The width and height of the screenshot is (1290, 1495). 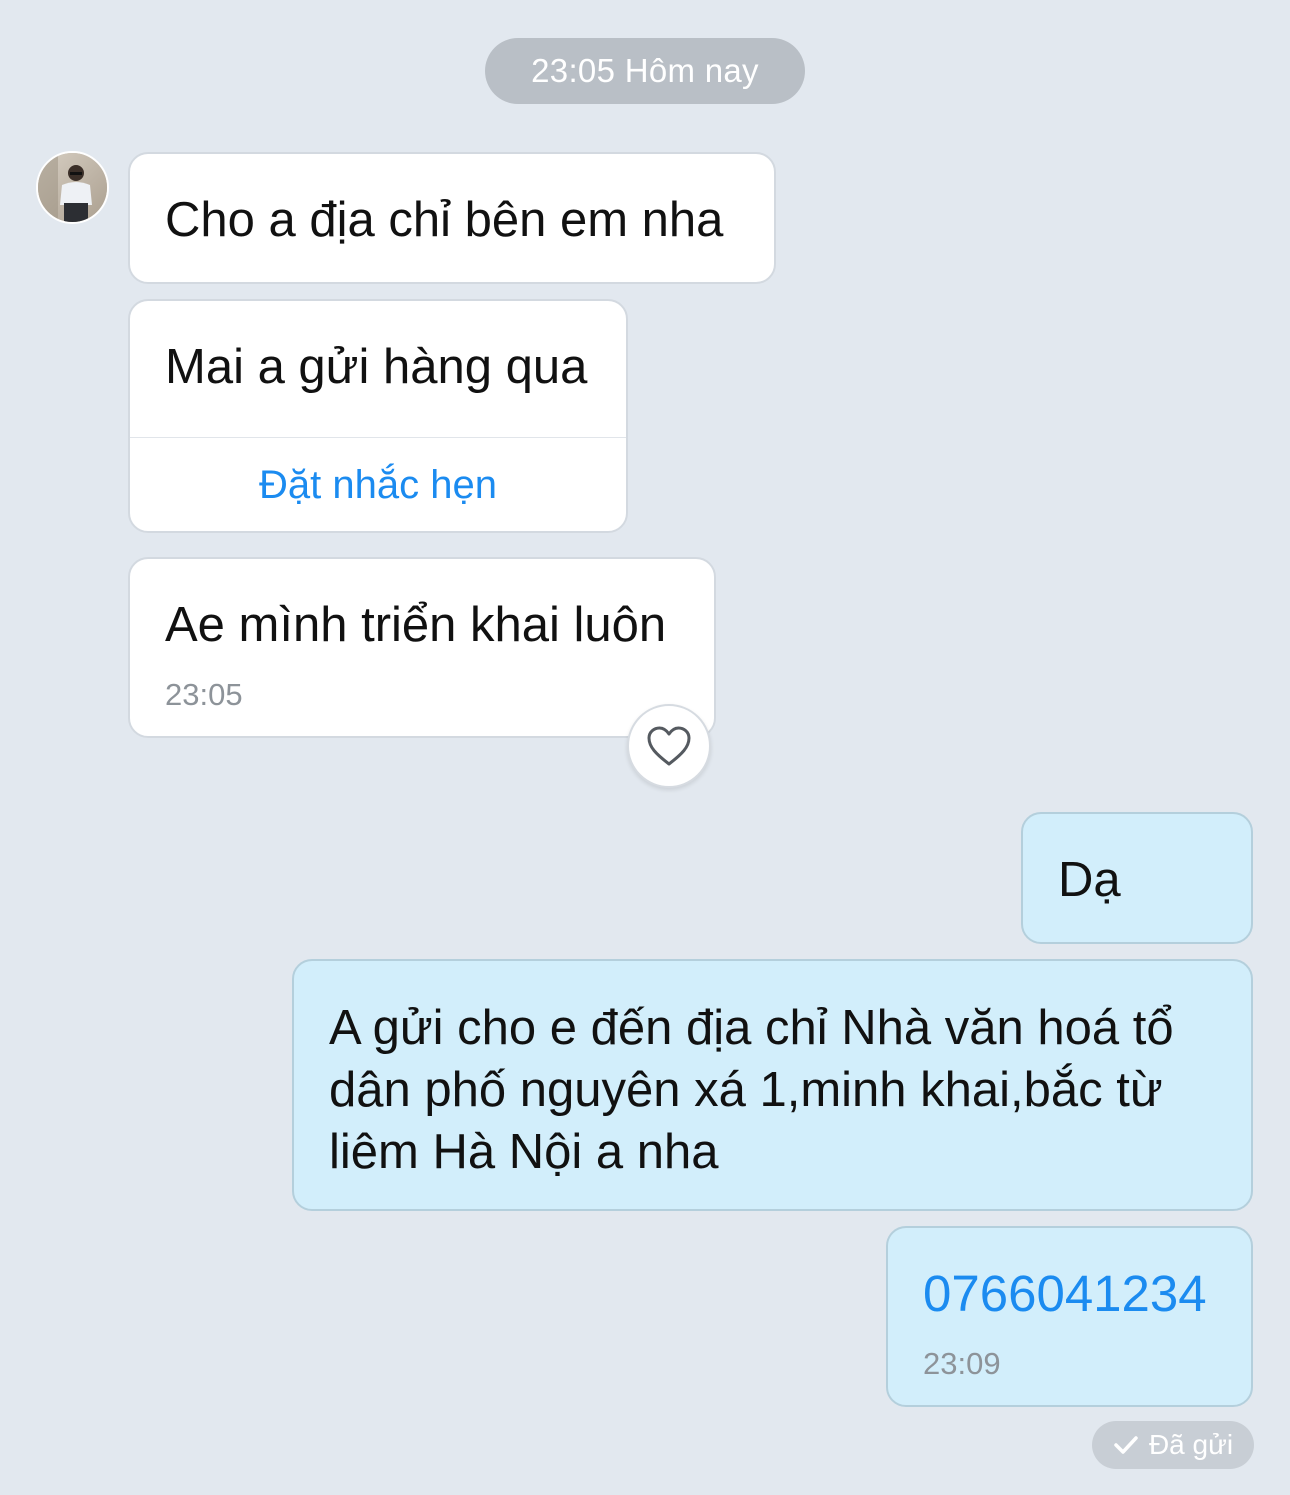 I want to click on sent-status-label: Đã gửi, so click(x=1191, y=1444).